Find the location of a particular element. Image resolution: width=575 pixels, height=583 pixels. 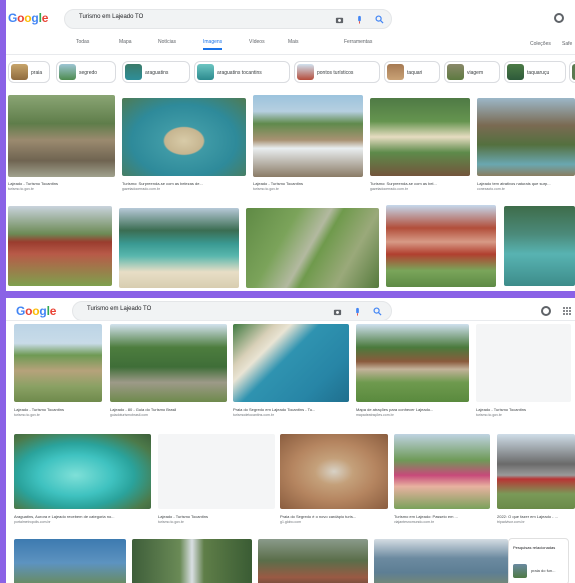

tools-button: Ferramentas is located at coordinates (358, 42).